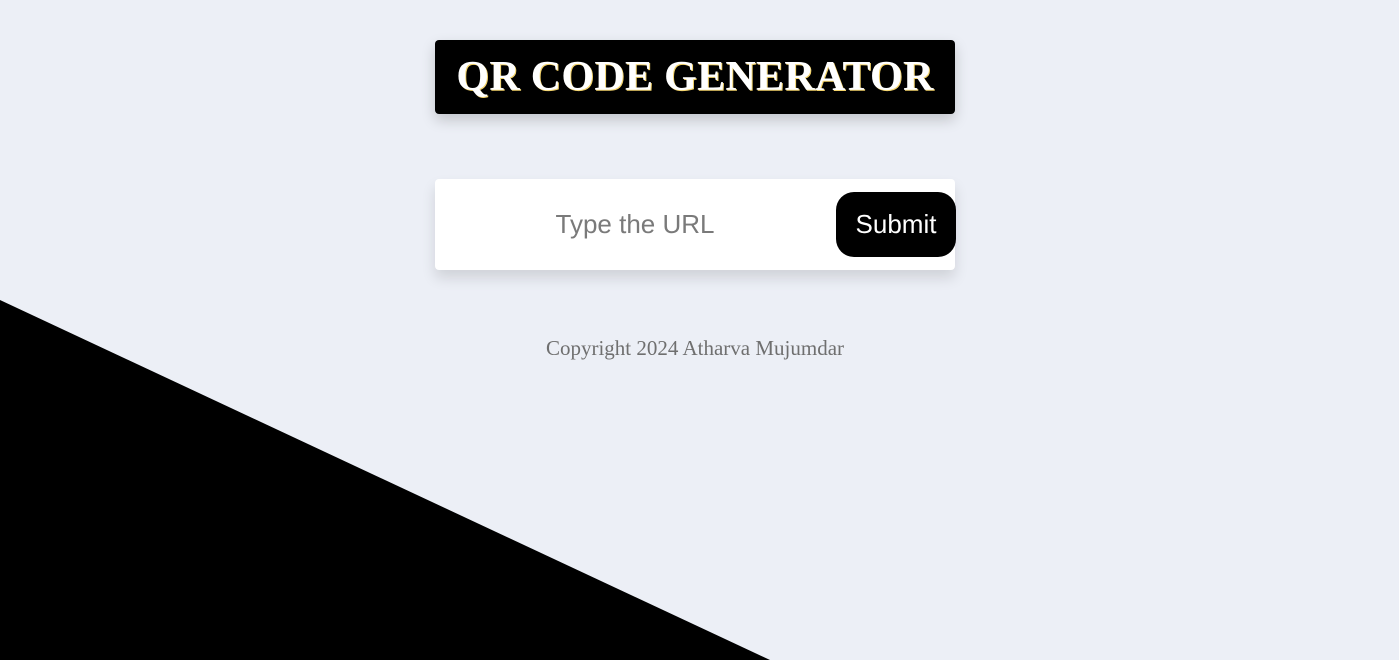 This screenshot has height=660, width=1399. What do you see at coordinates (695, 348) in the screenshot?
I see `copyright-text: Copyright 2024 Atharva Mujumdar` at bounding box center [695, 348].